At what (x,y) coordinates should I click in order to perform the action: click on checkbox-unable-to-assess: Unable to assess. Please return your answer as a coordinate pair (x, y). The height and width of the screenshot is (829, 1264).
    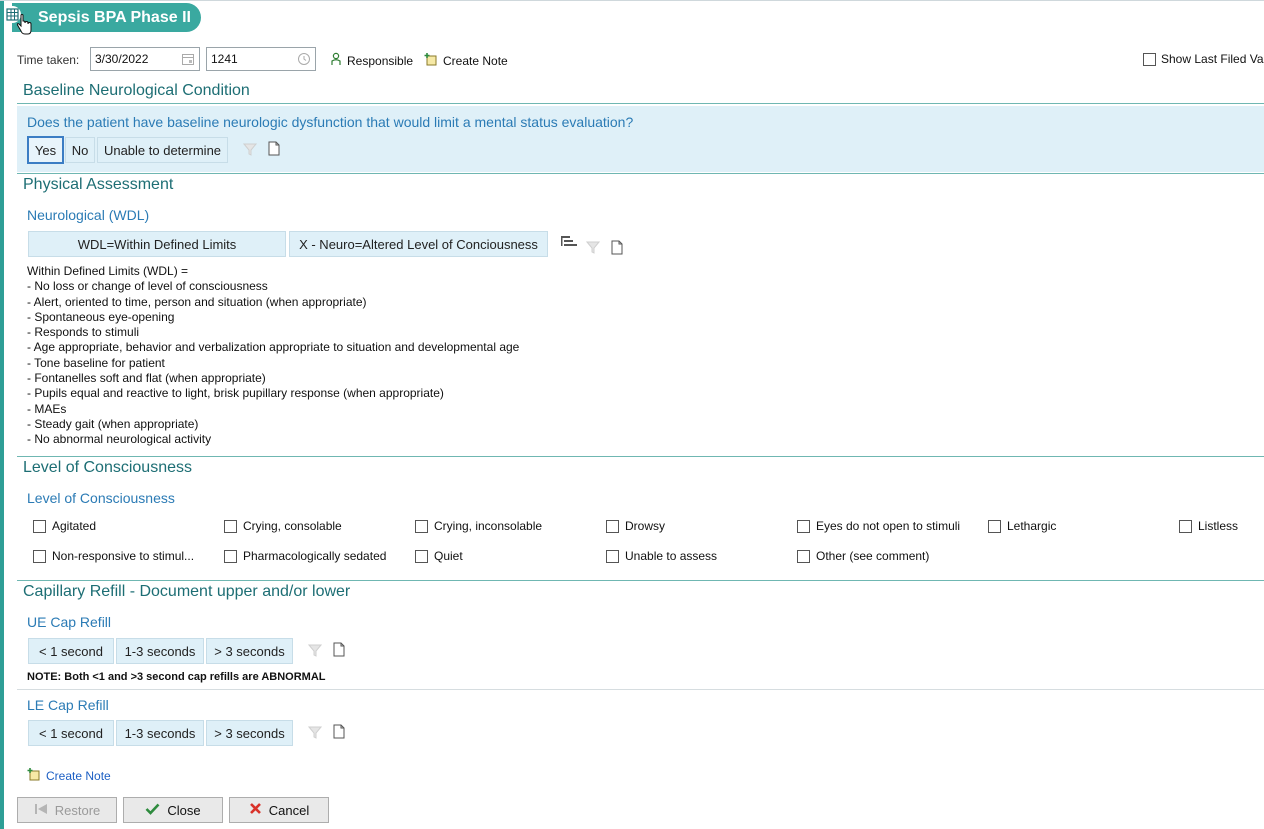
    Looking at the image, I should click on (661, 556).